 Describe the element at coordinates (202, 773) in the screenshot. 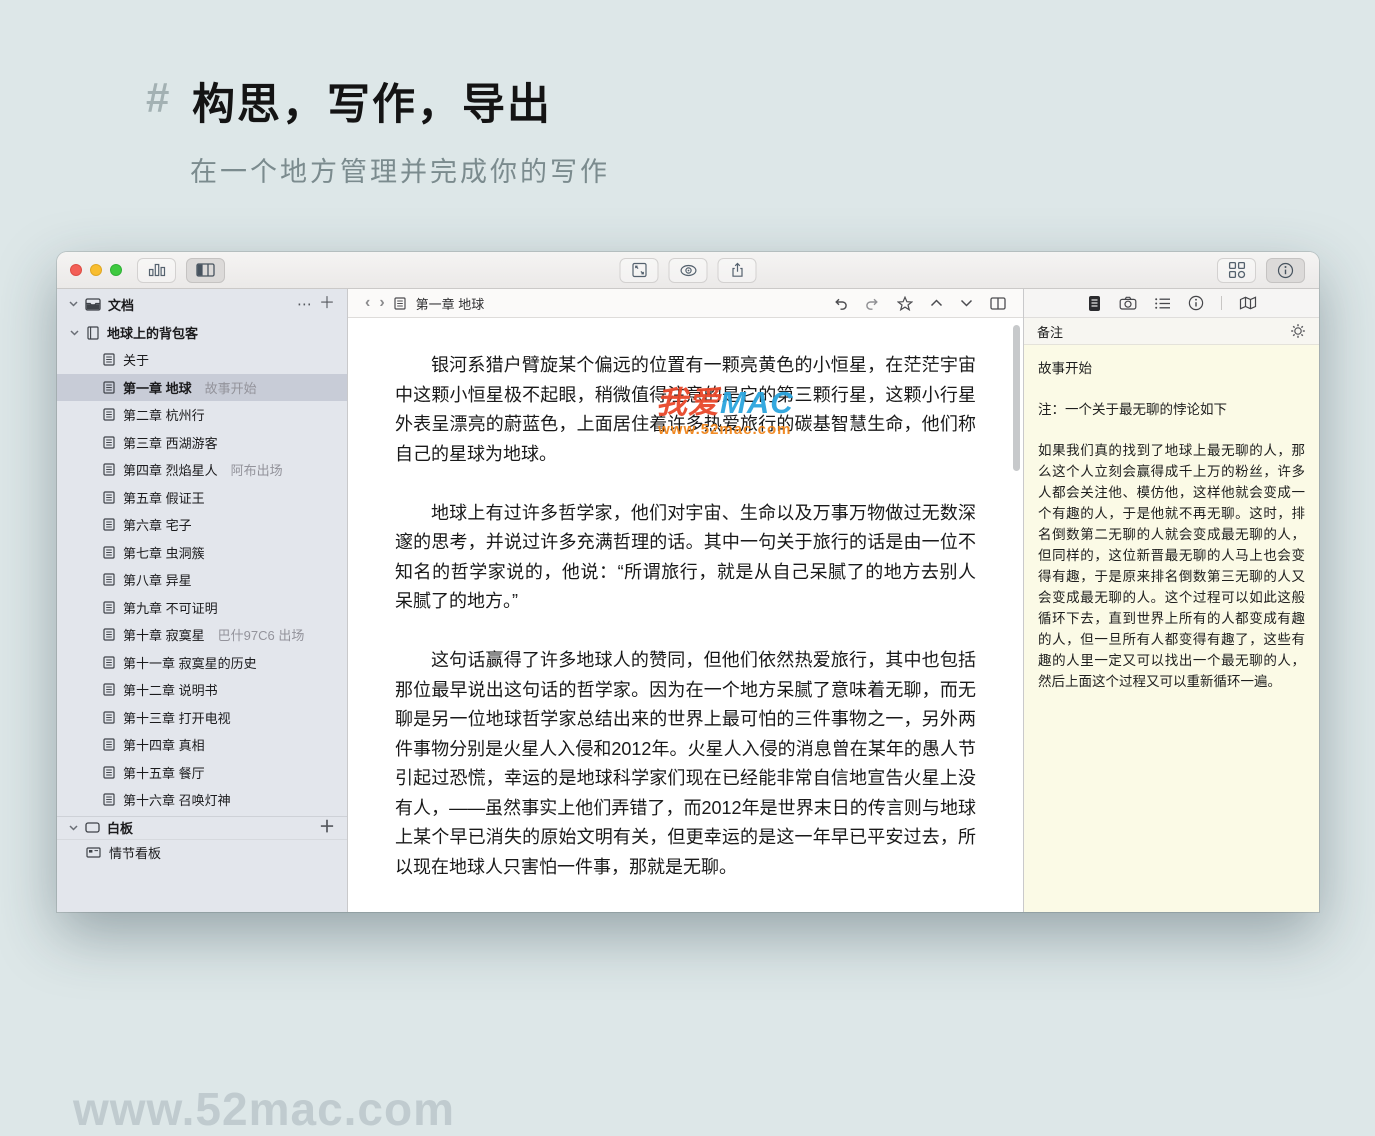

I see `sidebar-item: 第十五章 餐厅` at that location.